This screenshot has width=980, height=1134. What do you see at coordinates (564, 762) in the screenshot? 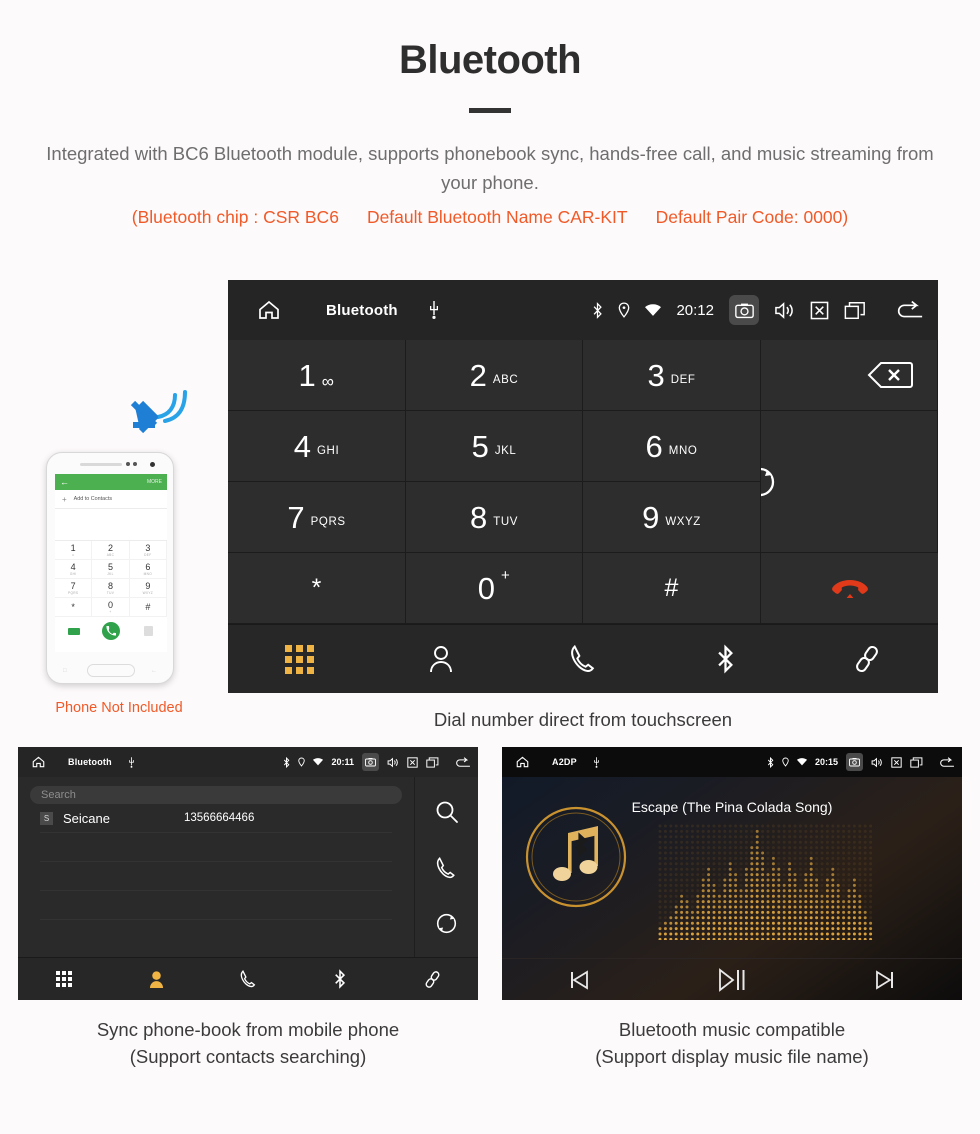
I see `music-title: A2DP` at bounding box center [564, 762].